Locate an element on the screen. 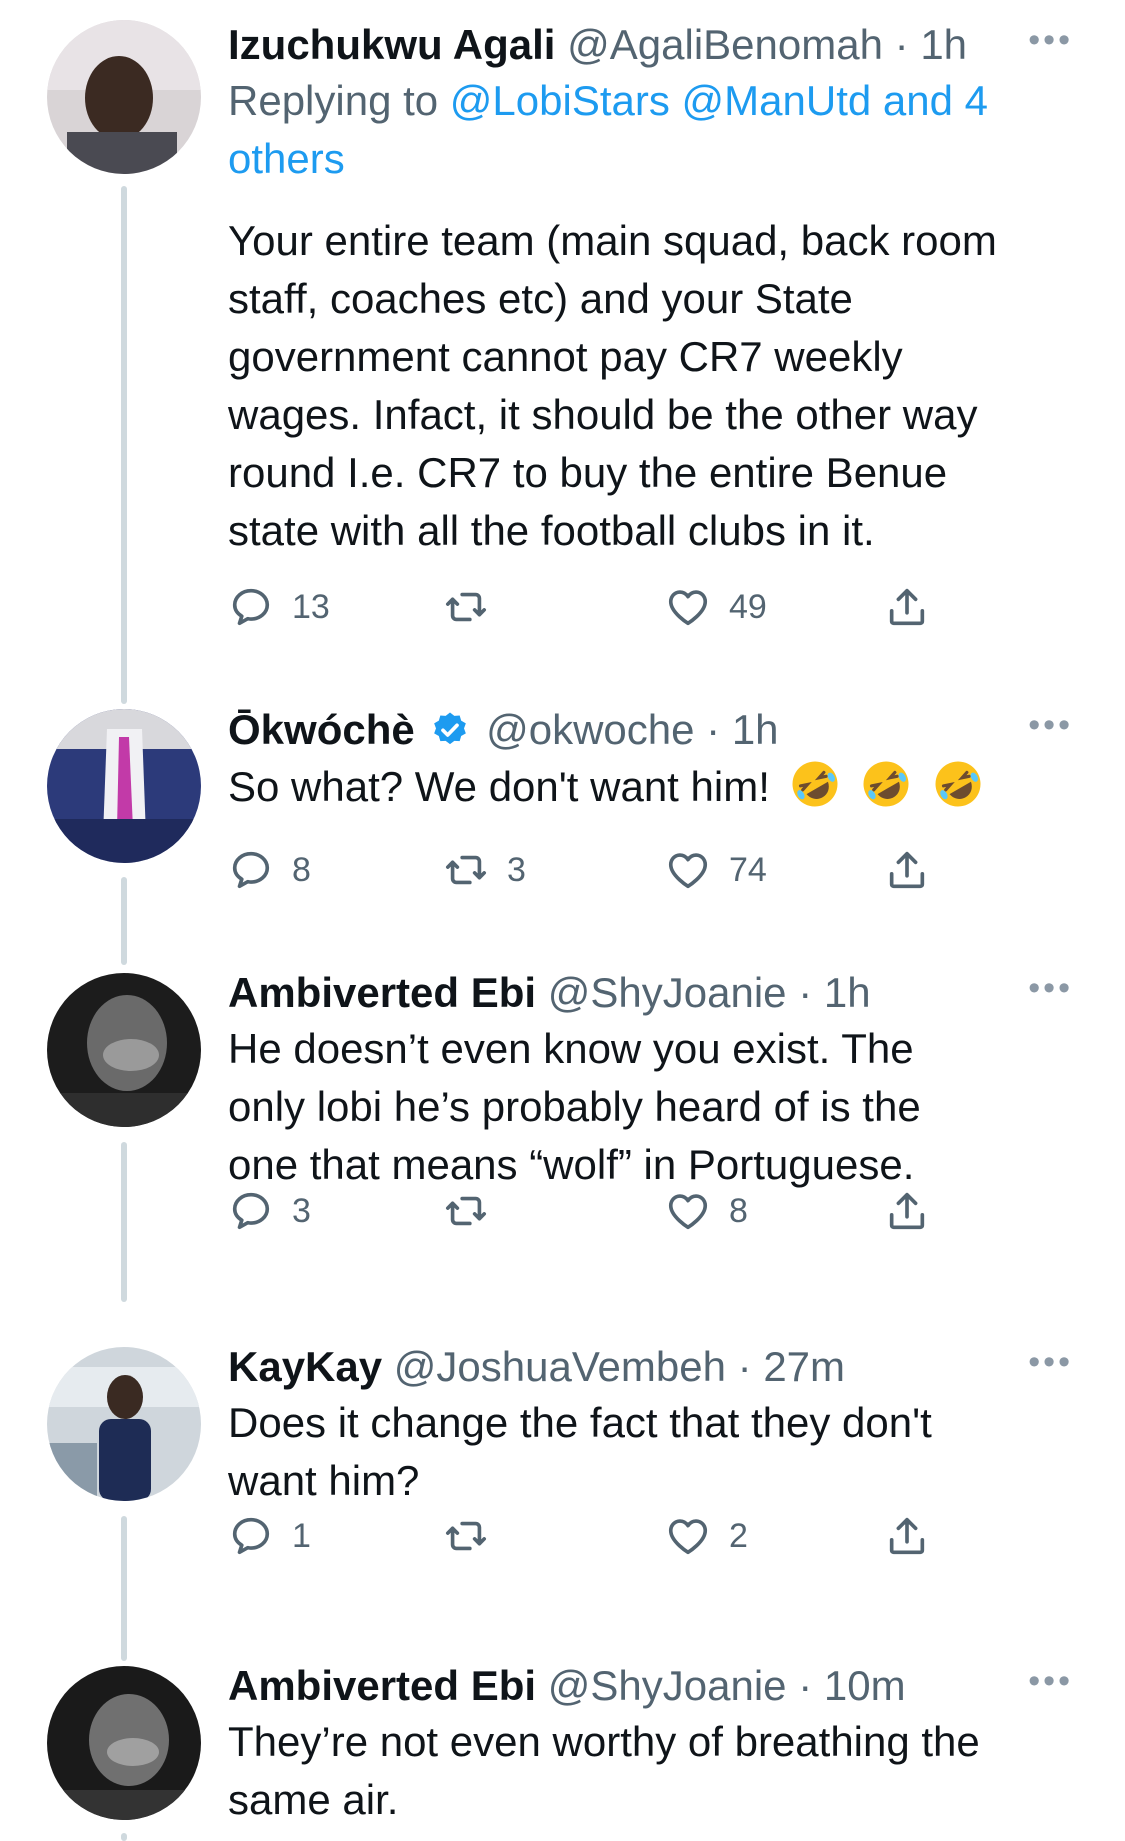 The width and height of the screenshot is (1125, 1841). display-name: KayKay is located at coordinates (305, 1366).